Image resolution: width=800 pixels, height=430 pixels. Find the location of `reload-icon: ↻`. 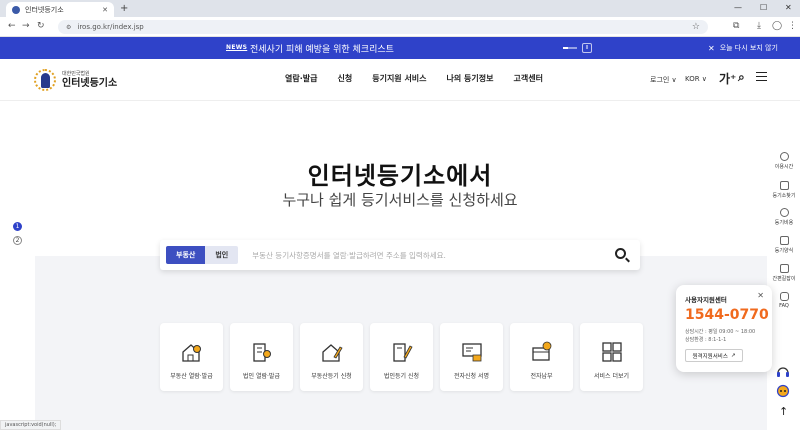

reload-icon: ↻ is located at coordinates (41, 26).